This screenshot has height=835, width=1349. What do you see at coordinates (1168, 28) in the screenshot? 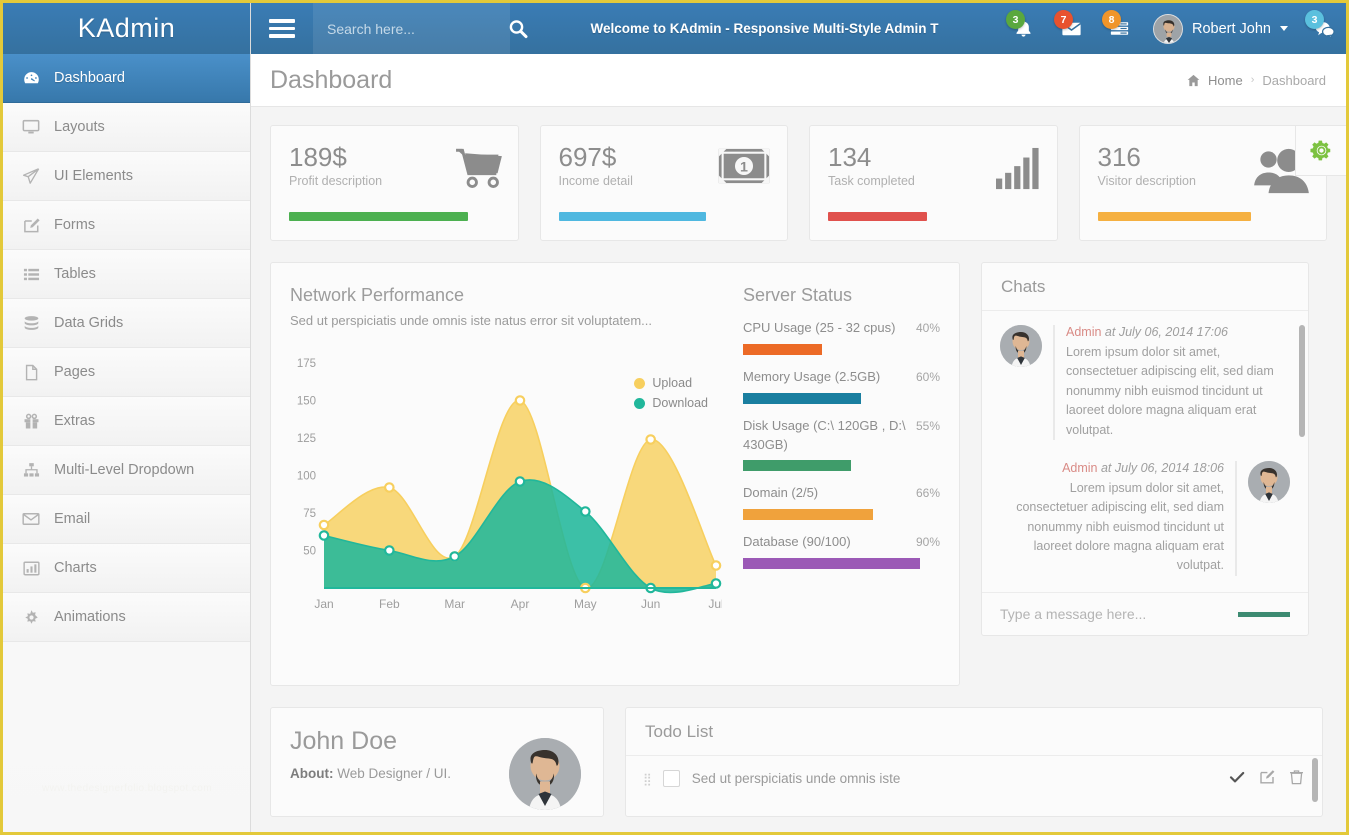
I see `avatar` at bounding box center [1168, 28].